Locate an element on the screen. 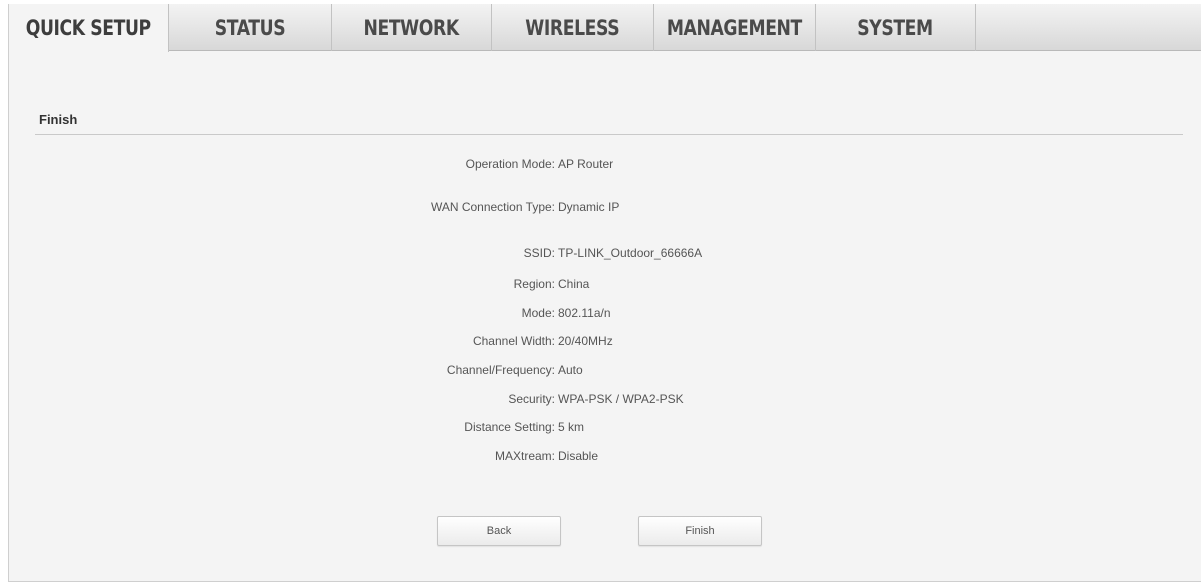  summary-row-channel-width: Channel Width: 20/40MHz is located at coordinates (605, 341).